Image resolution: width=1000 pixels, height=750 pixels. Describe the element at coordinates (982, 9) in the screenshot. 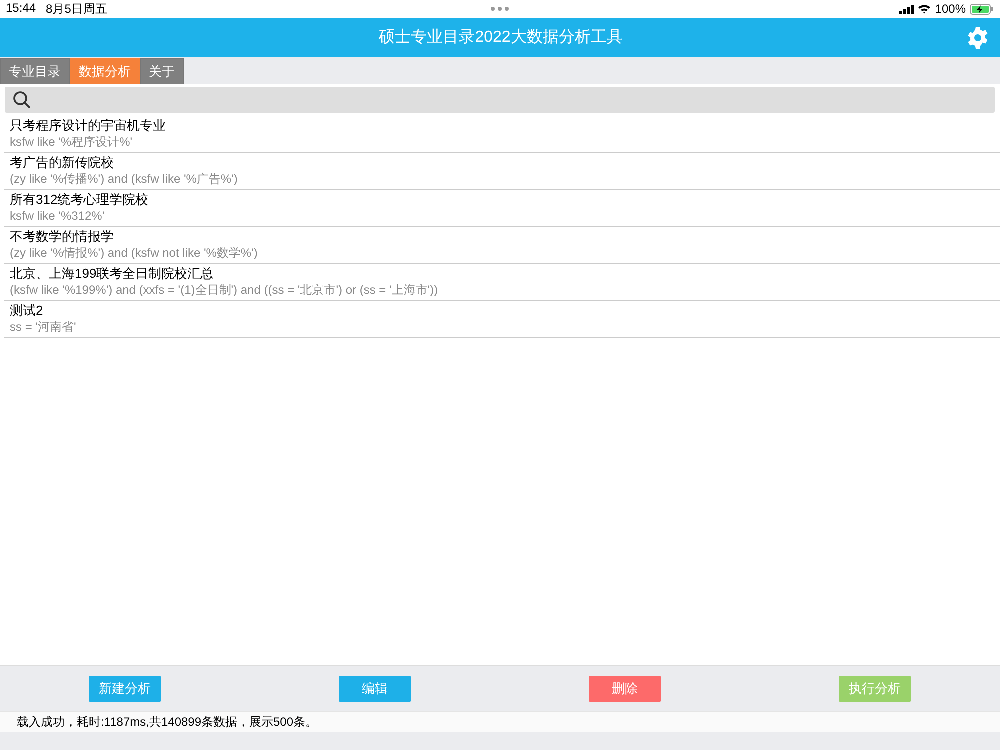

I see `battery-charging-icon` at that location.